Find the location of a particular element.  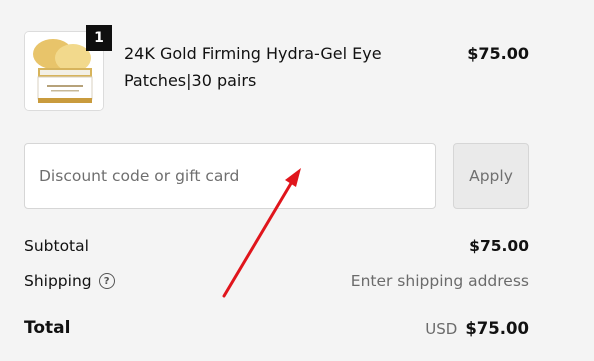

apply-button: Apply is located at coordinates (491, 176).